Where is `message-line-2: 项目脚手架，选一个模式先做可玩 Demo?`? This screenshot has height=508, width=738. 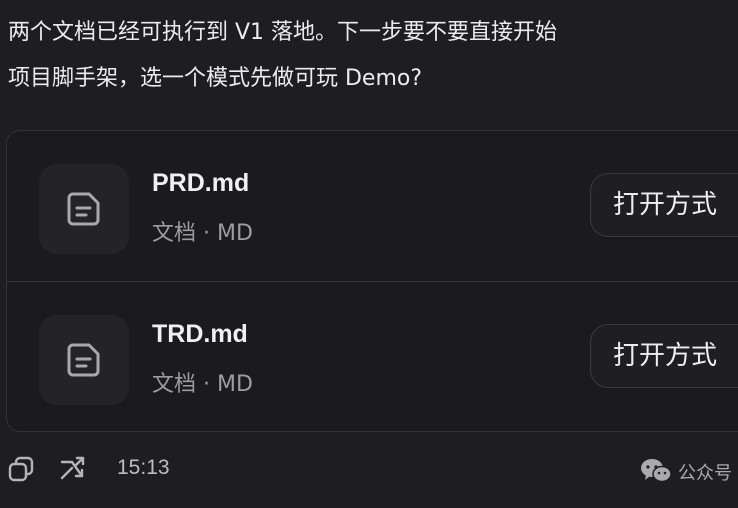 message-line-2: 项目脚手架，选一个模式先做可玩 Demo? is located at coordinates (215, 78).